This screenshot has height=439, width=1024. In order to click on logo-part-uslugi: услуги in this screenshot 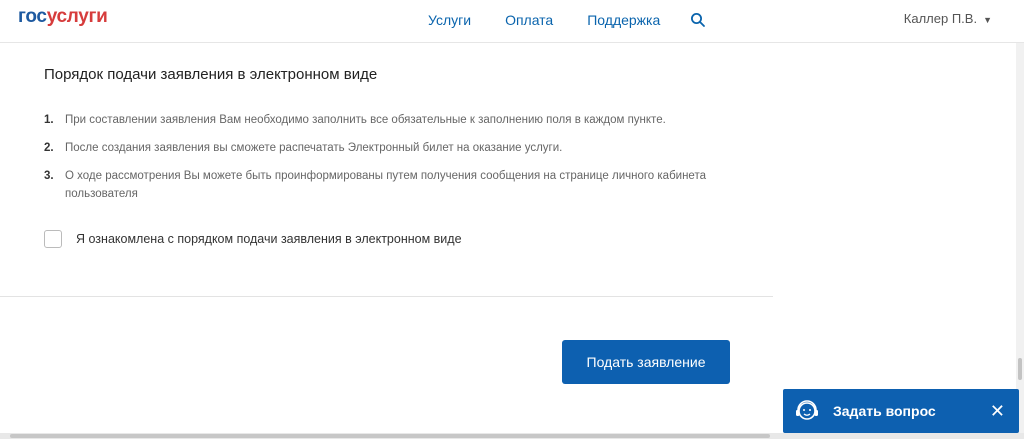, I will do `click(77, 16)`.